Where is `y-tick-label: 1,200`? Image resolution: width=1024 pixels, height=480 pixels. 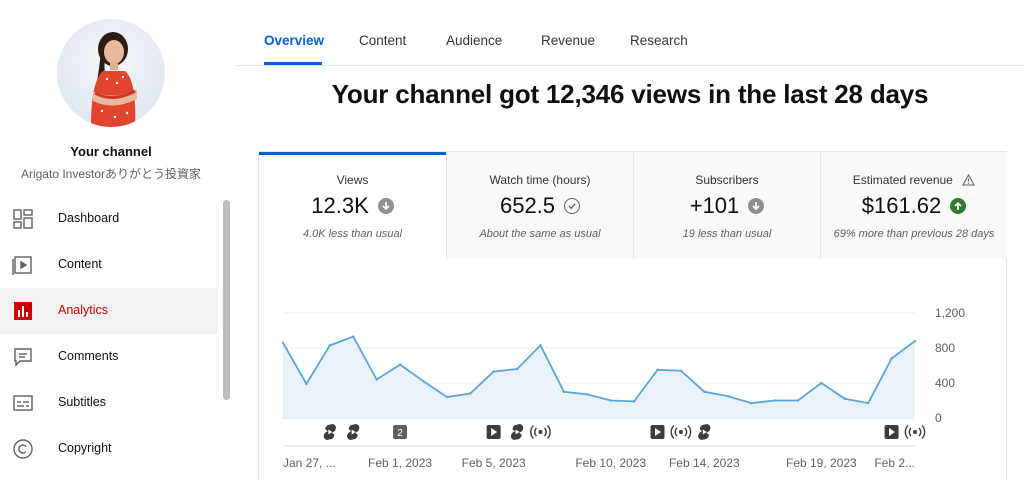
y-tick-label: 1,200 is located at coordinates (950, 313).